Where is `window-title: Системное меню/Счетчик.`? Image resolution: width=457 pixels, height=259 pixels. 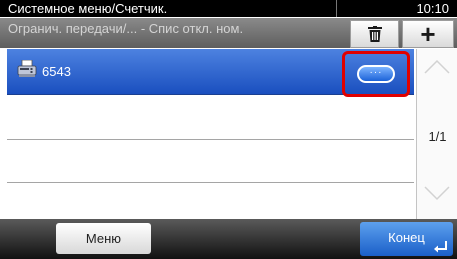 window-title: Системное меню/Счетчик. is located at coordinates (88, 8).